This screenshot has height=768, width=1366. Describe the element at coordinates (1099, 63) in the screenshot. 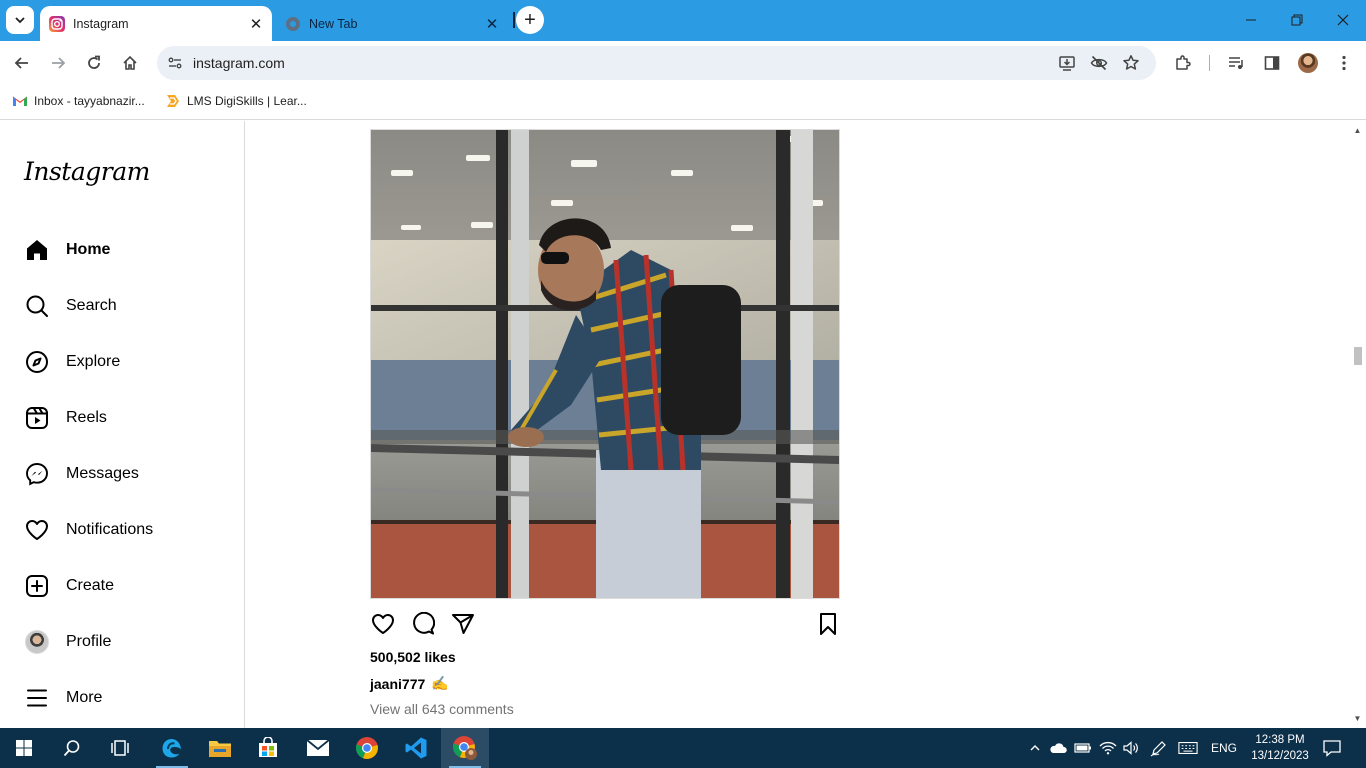

I see `eye-off-icon` at that location.